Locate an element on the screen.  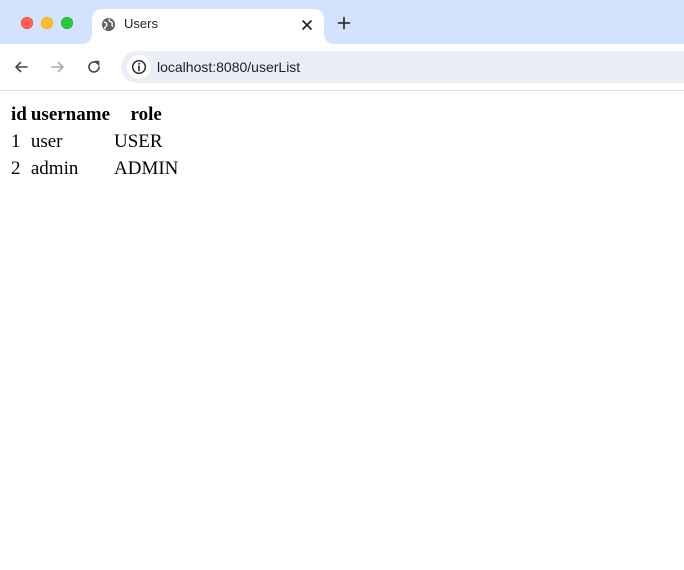
info-icon is located at coordinates (139, 67).